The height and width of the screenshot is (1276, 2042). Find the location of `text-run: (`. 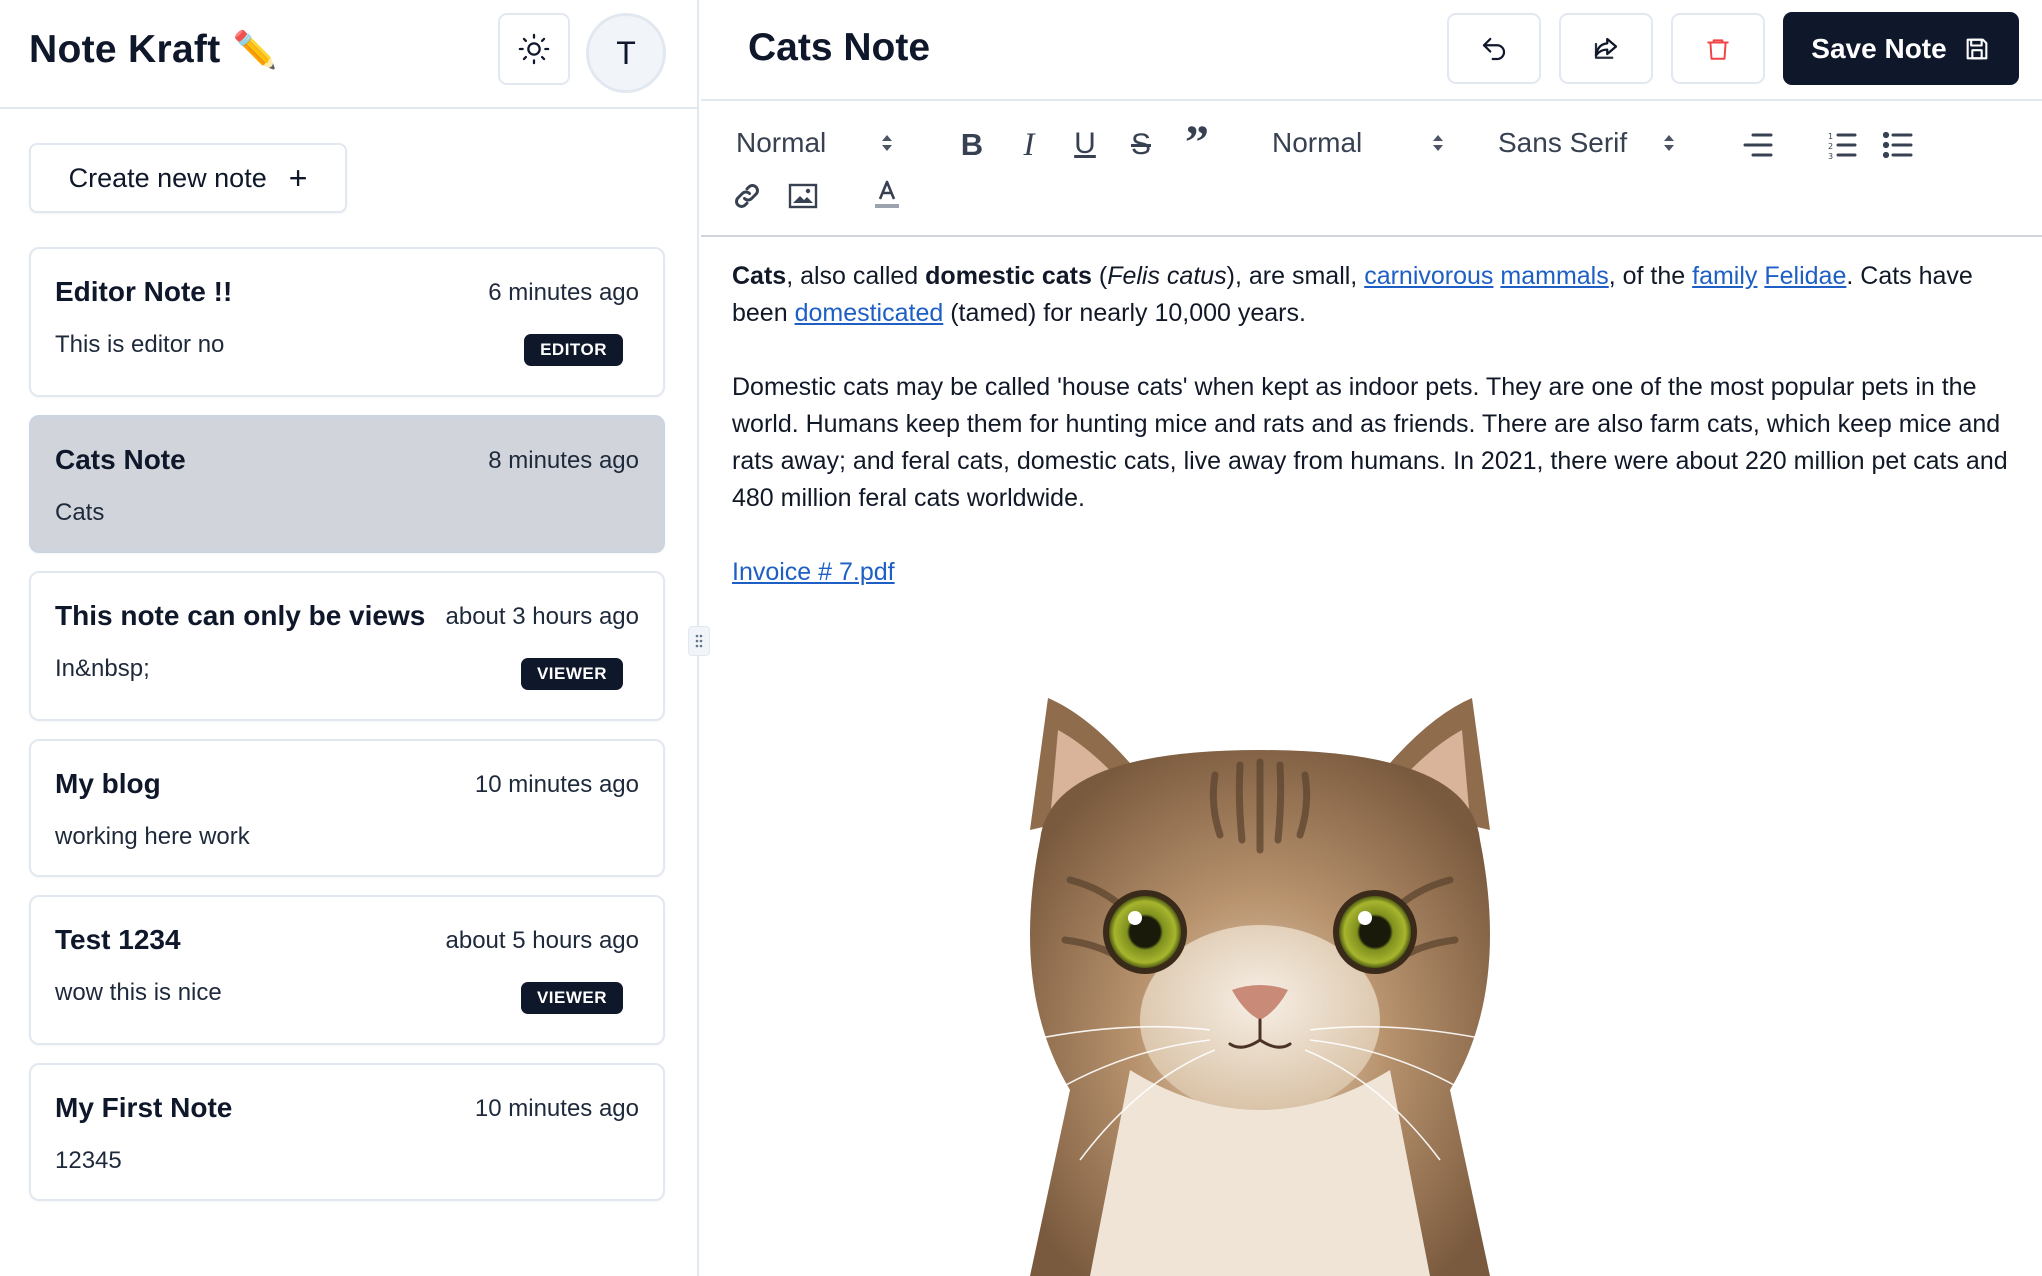

text-run: ( is located at coordinates (1099, 276).